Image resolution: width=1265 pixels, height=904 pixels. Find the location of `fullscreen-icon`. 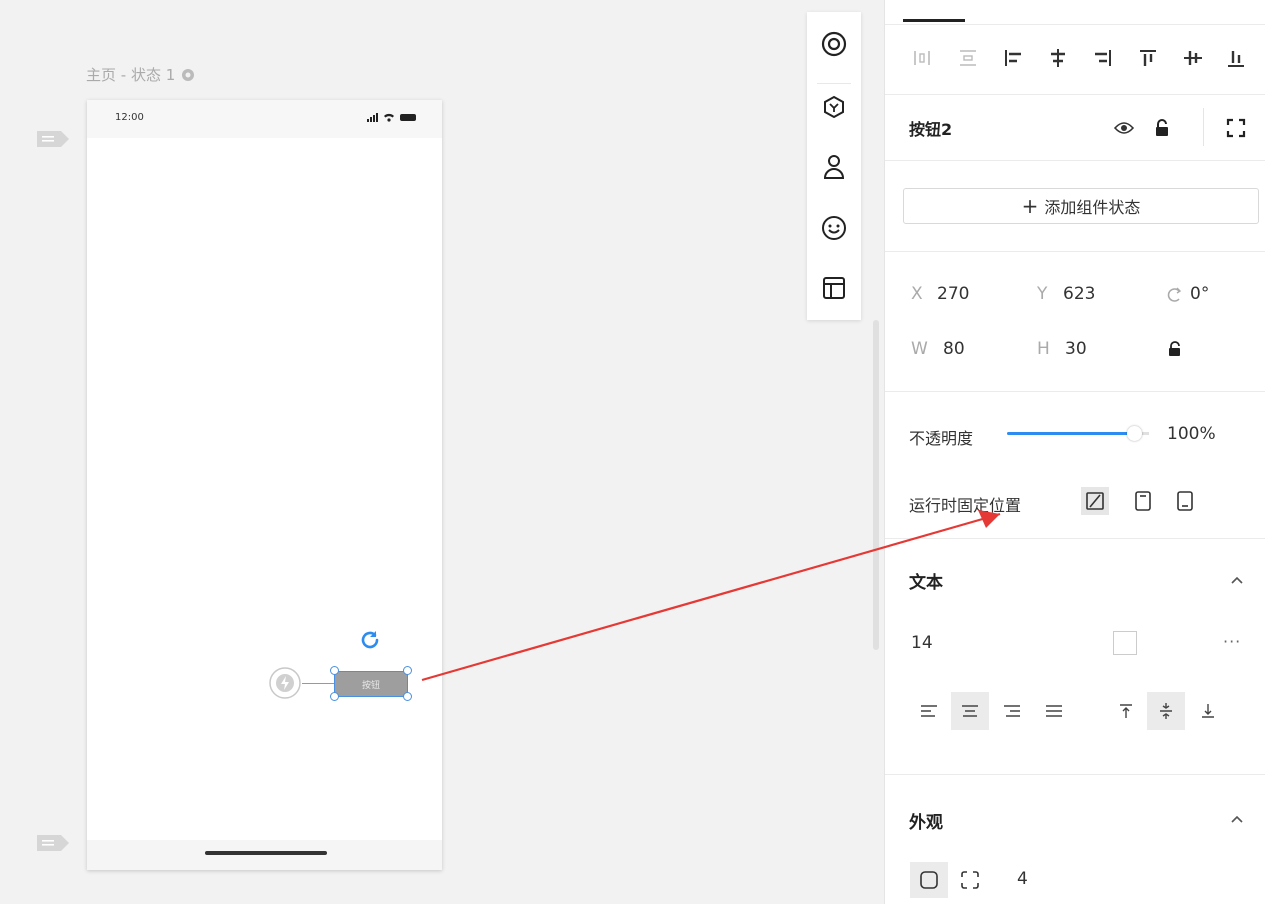

fullscreen-icon is located at coordinates (1236, 128).